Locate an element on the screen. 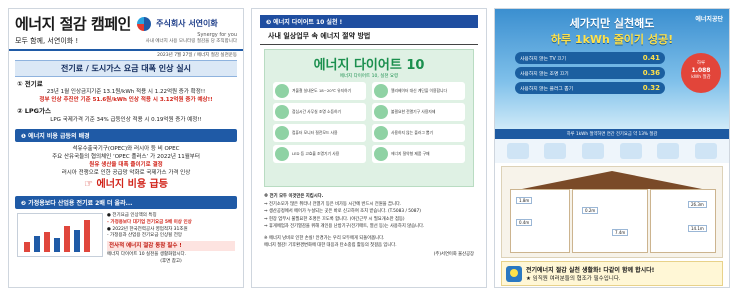  washer-icon is located at coordinates (668, 151).